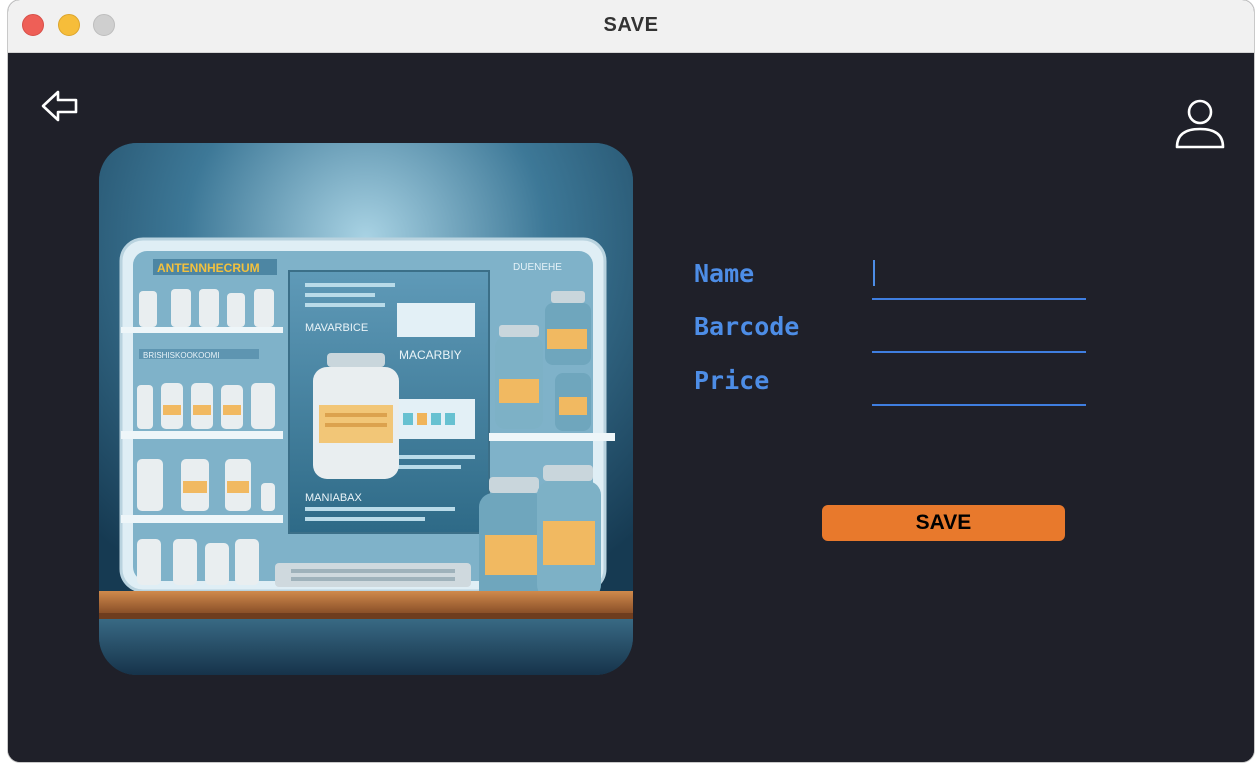 The width and height of the screenshot is (1258, 765). Describe the element at coordinates (747, 326) in the screenshot. I see `barcode-label: Barcode` at that location.